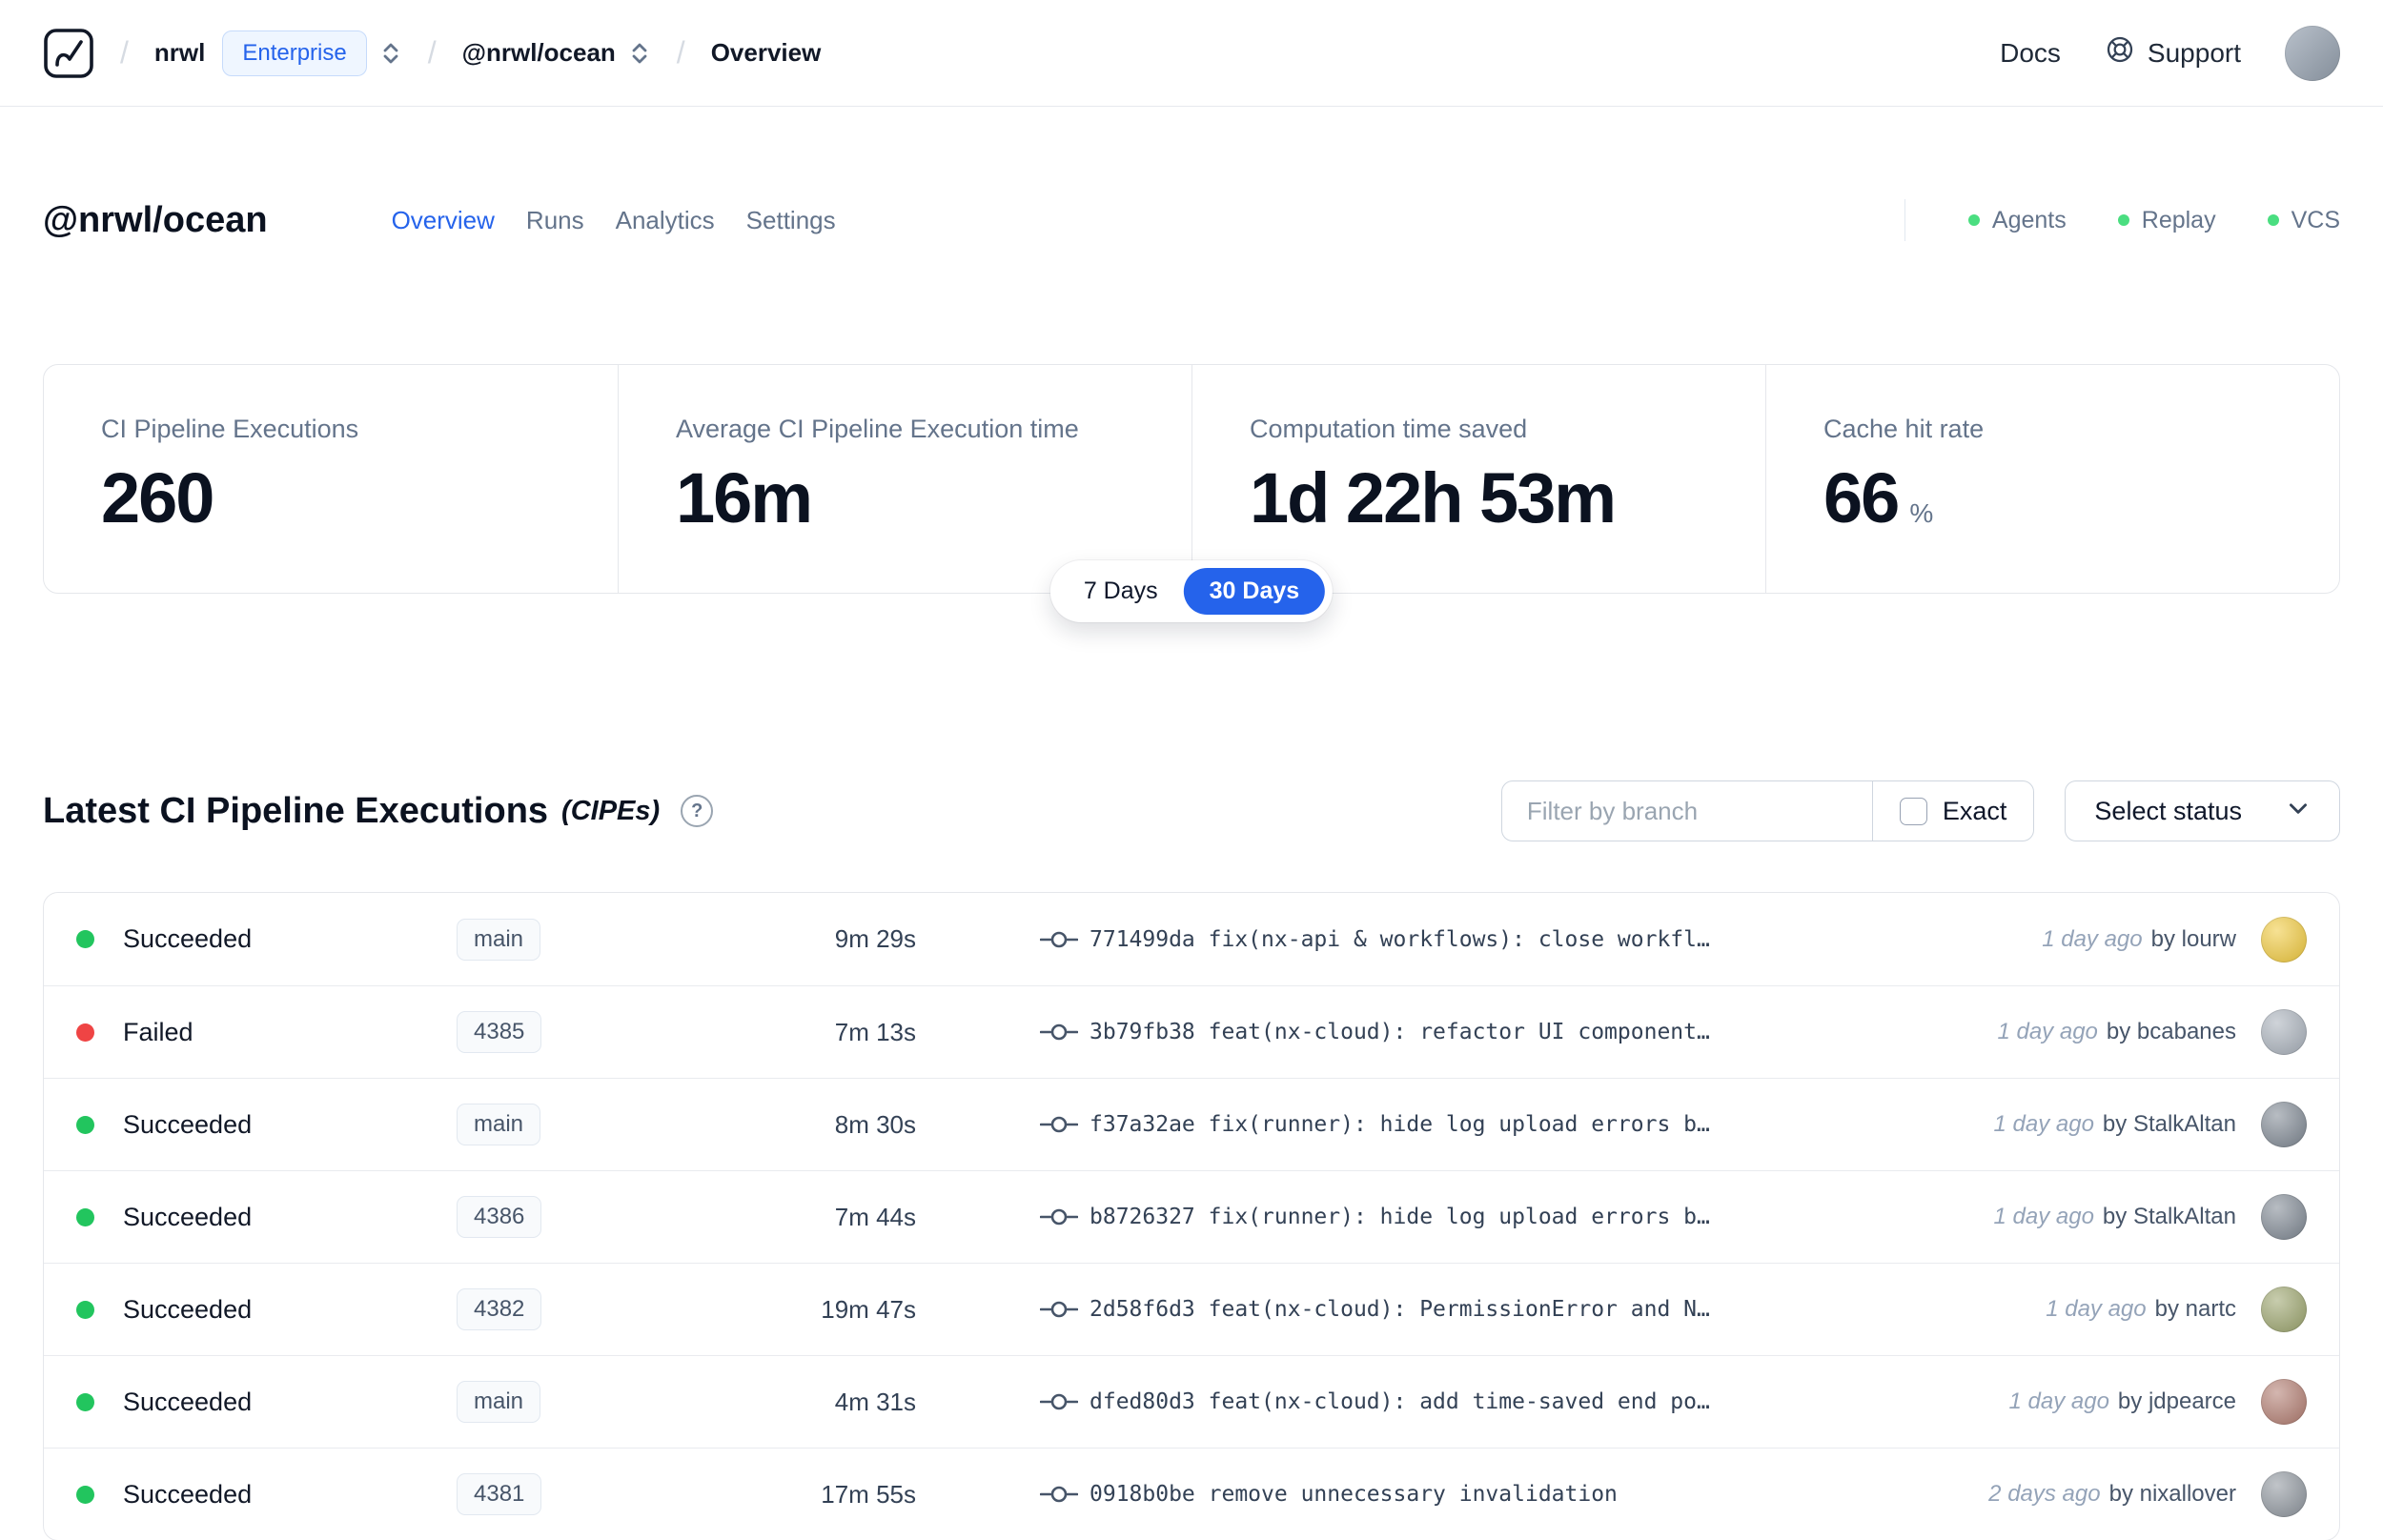 This screenshot has height=1540, width=2383. Describe the element at coordinates (2195, 1309) in the screenshot. I see `author: by nartc` at that location.